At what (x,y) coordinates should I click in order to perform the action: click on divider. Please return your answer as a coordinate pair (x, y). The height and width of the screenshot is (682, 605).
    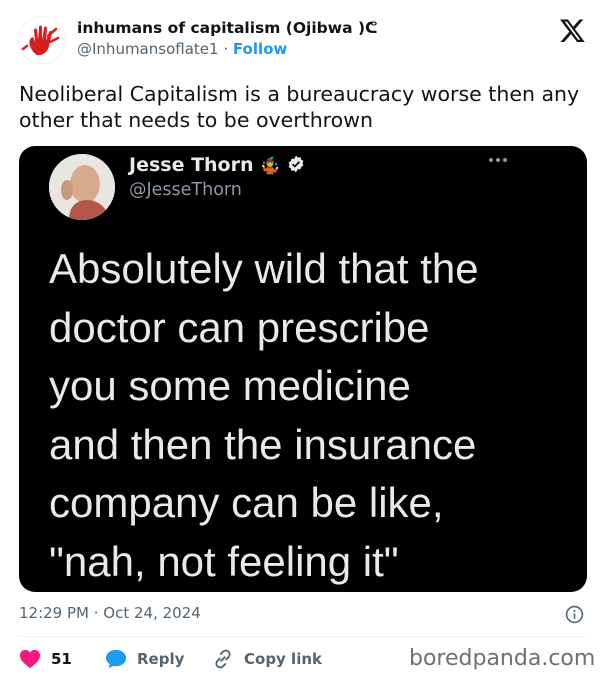
    Looking at the image, I should click on (303, 636).